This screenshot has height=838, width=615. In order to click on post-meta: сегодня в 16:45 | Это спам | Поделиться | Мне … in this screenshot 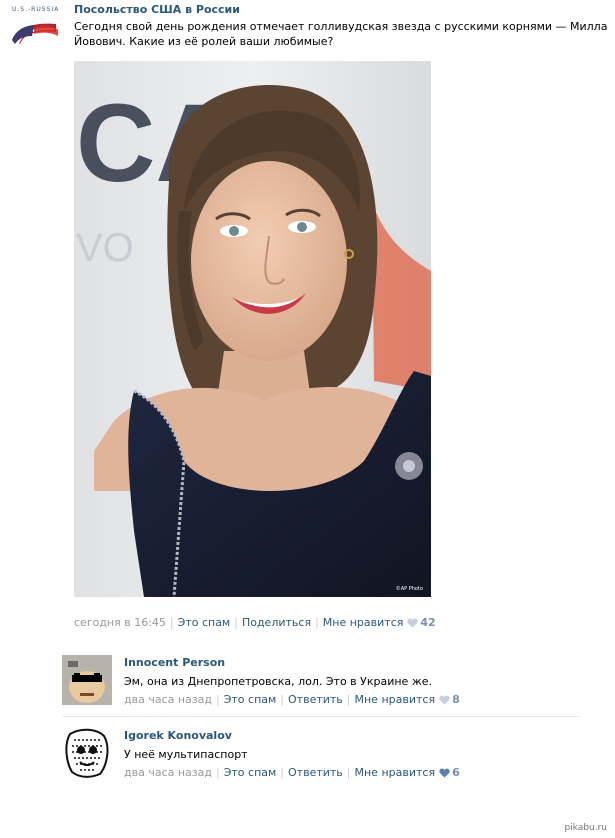, I will do `click(255, 622)`.